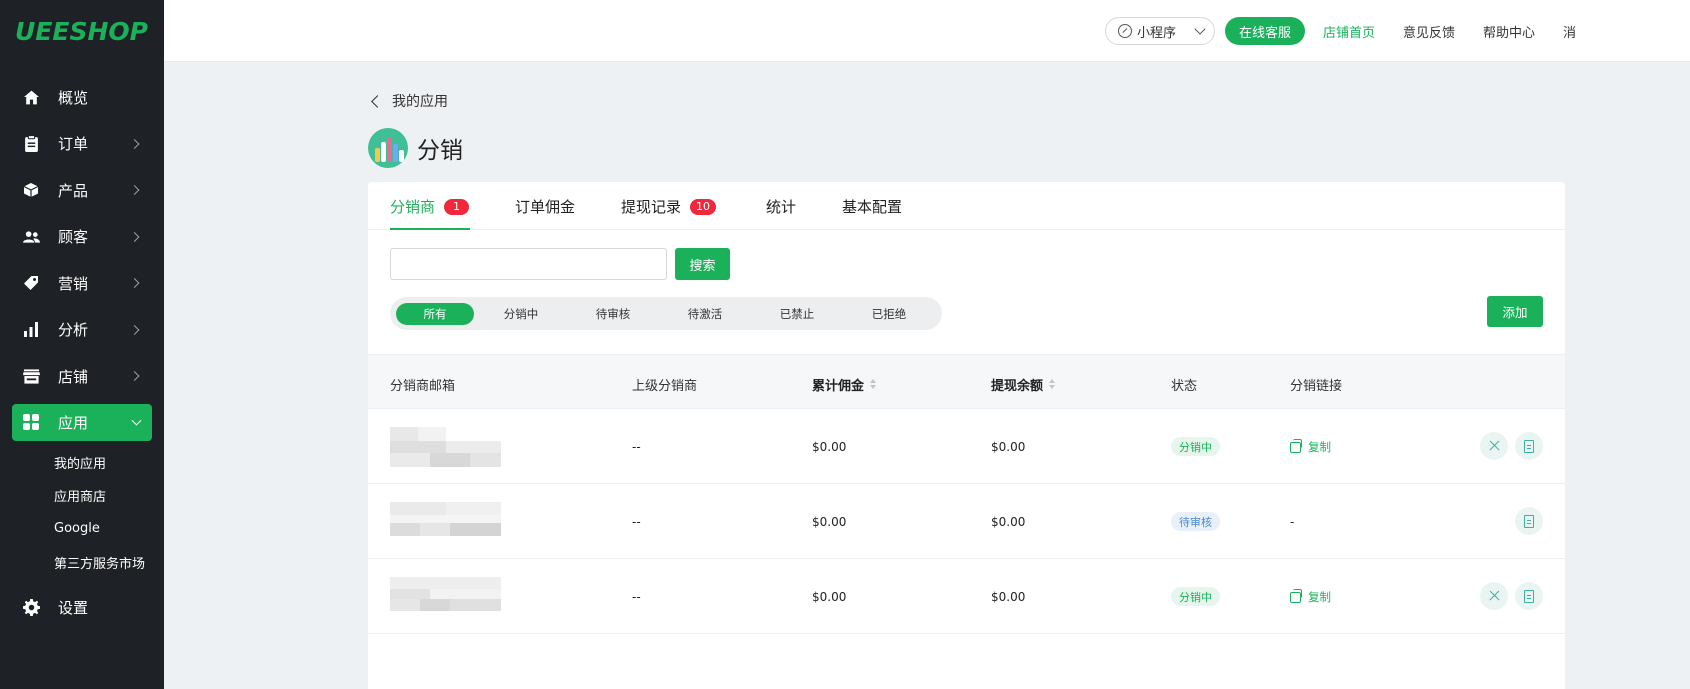 The image size is (1690, 689). I want to click on topbar: 小程序 在线客服 店铺首页 意见反馈 帮助中心 消, so click(927, 31).